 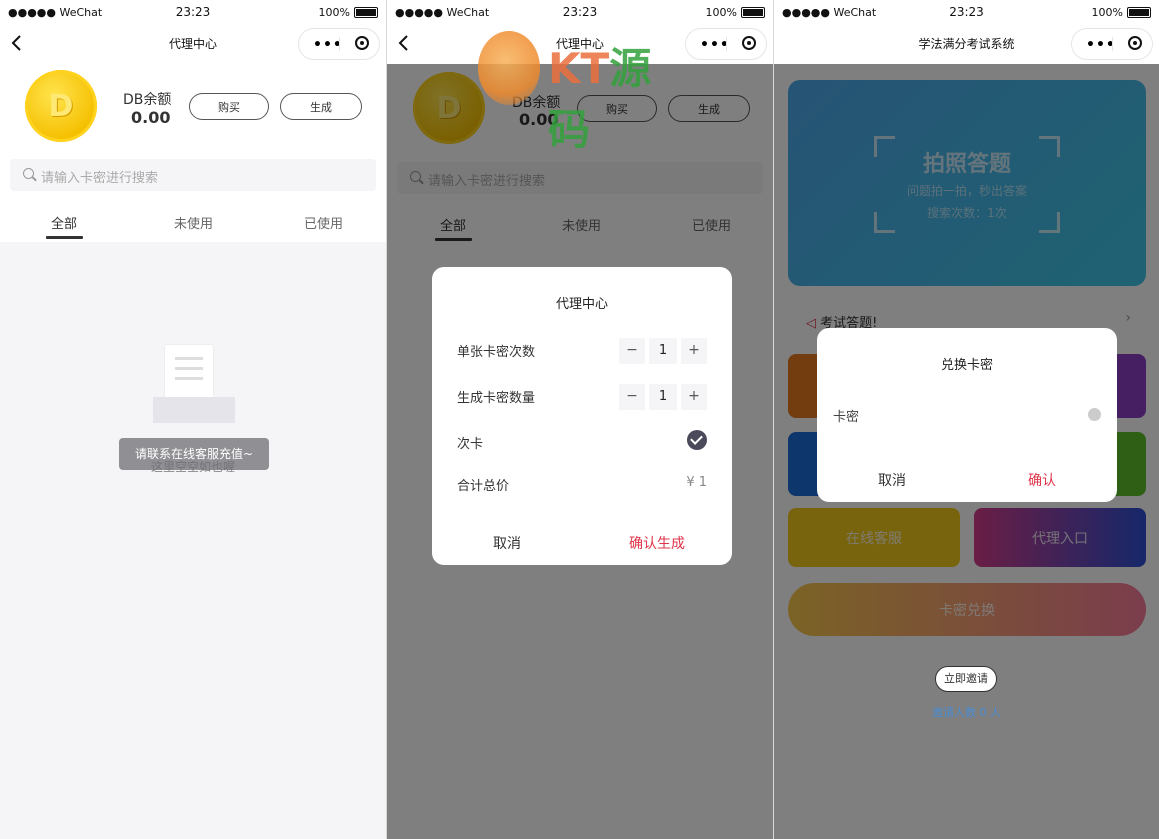 What do you see at coordinates (483, 486) in the screenshot?
I see `total-price-label: 合计总价` at bounding box center [483, 486].